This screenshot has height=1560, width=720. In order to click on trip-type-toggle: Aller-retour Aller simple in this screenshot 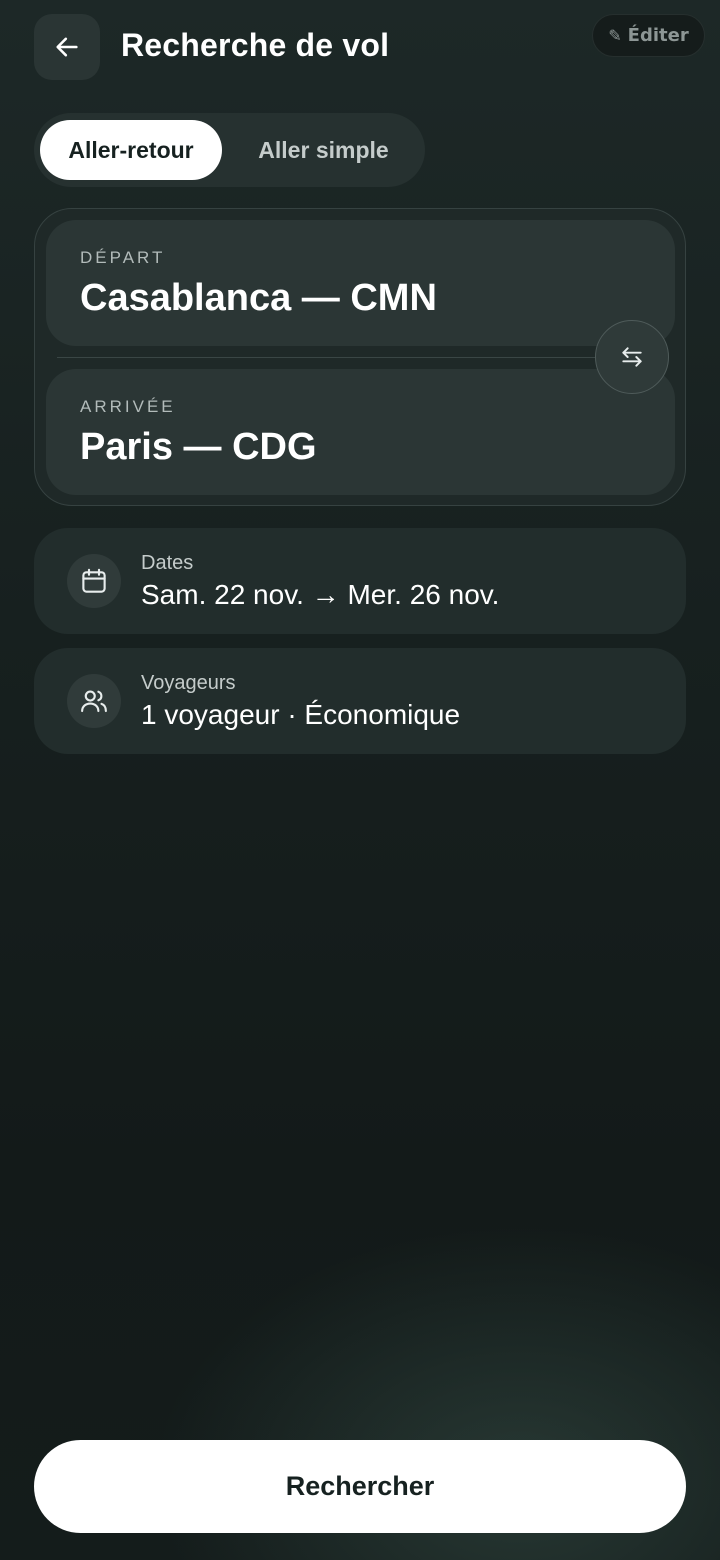, I will do `click(229, 150)`.